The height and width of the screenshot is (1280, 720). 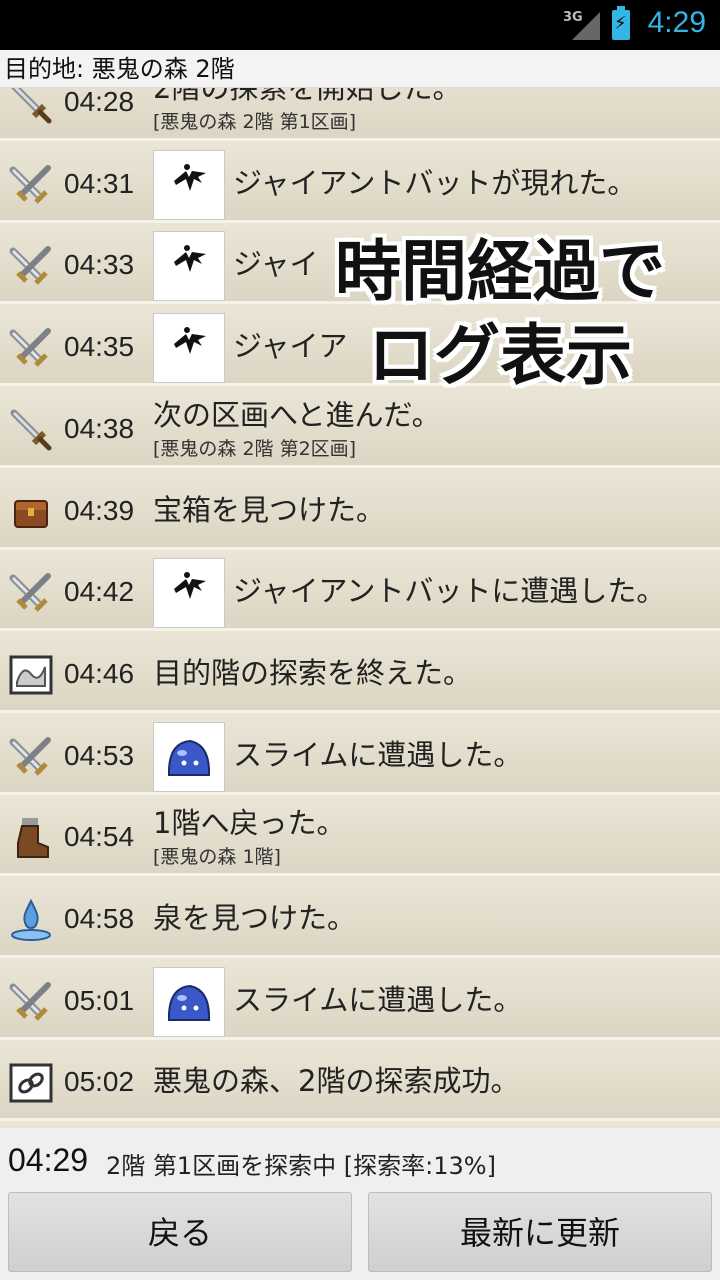 I want to click on log-entry: 04:54 1階へ戻った。 [悪鬼の森 1階], so click(x=360, y=836).